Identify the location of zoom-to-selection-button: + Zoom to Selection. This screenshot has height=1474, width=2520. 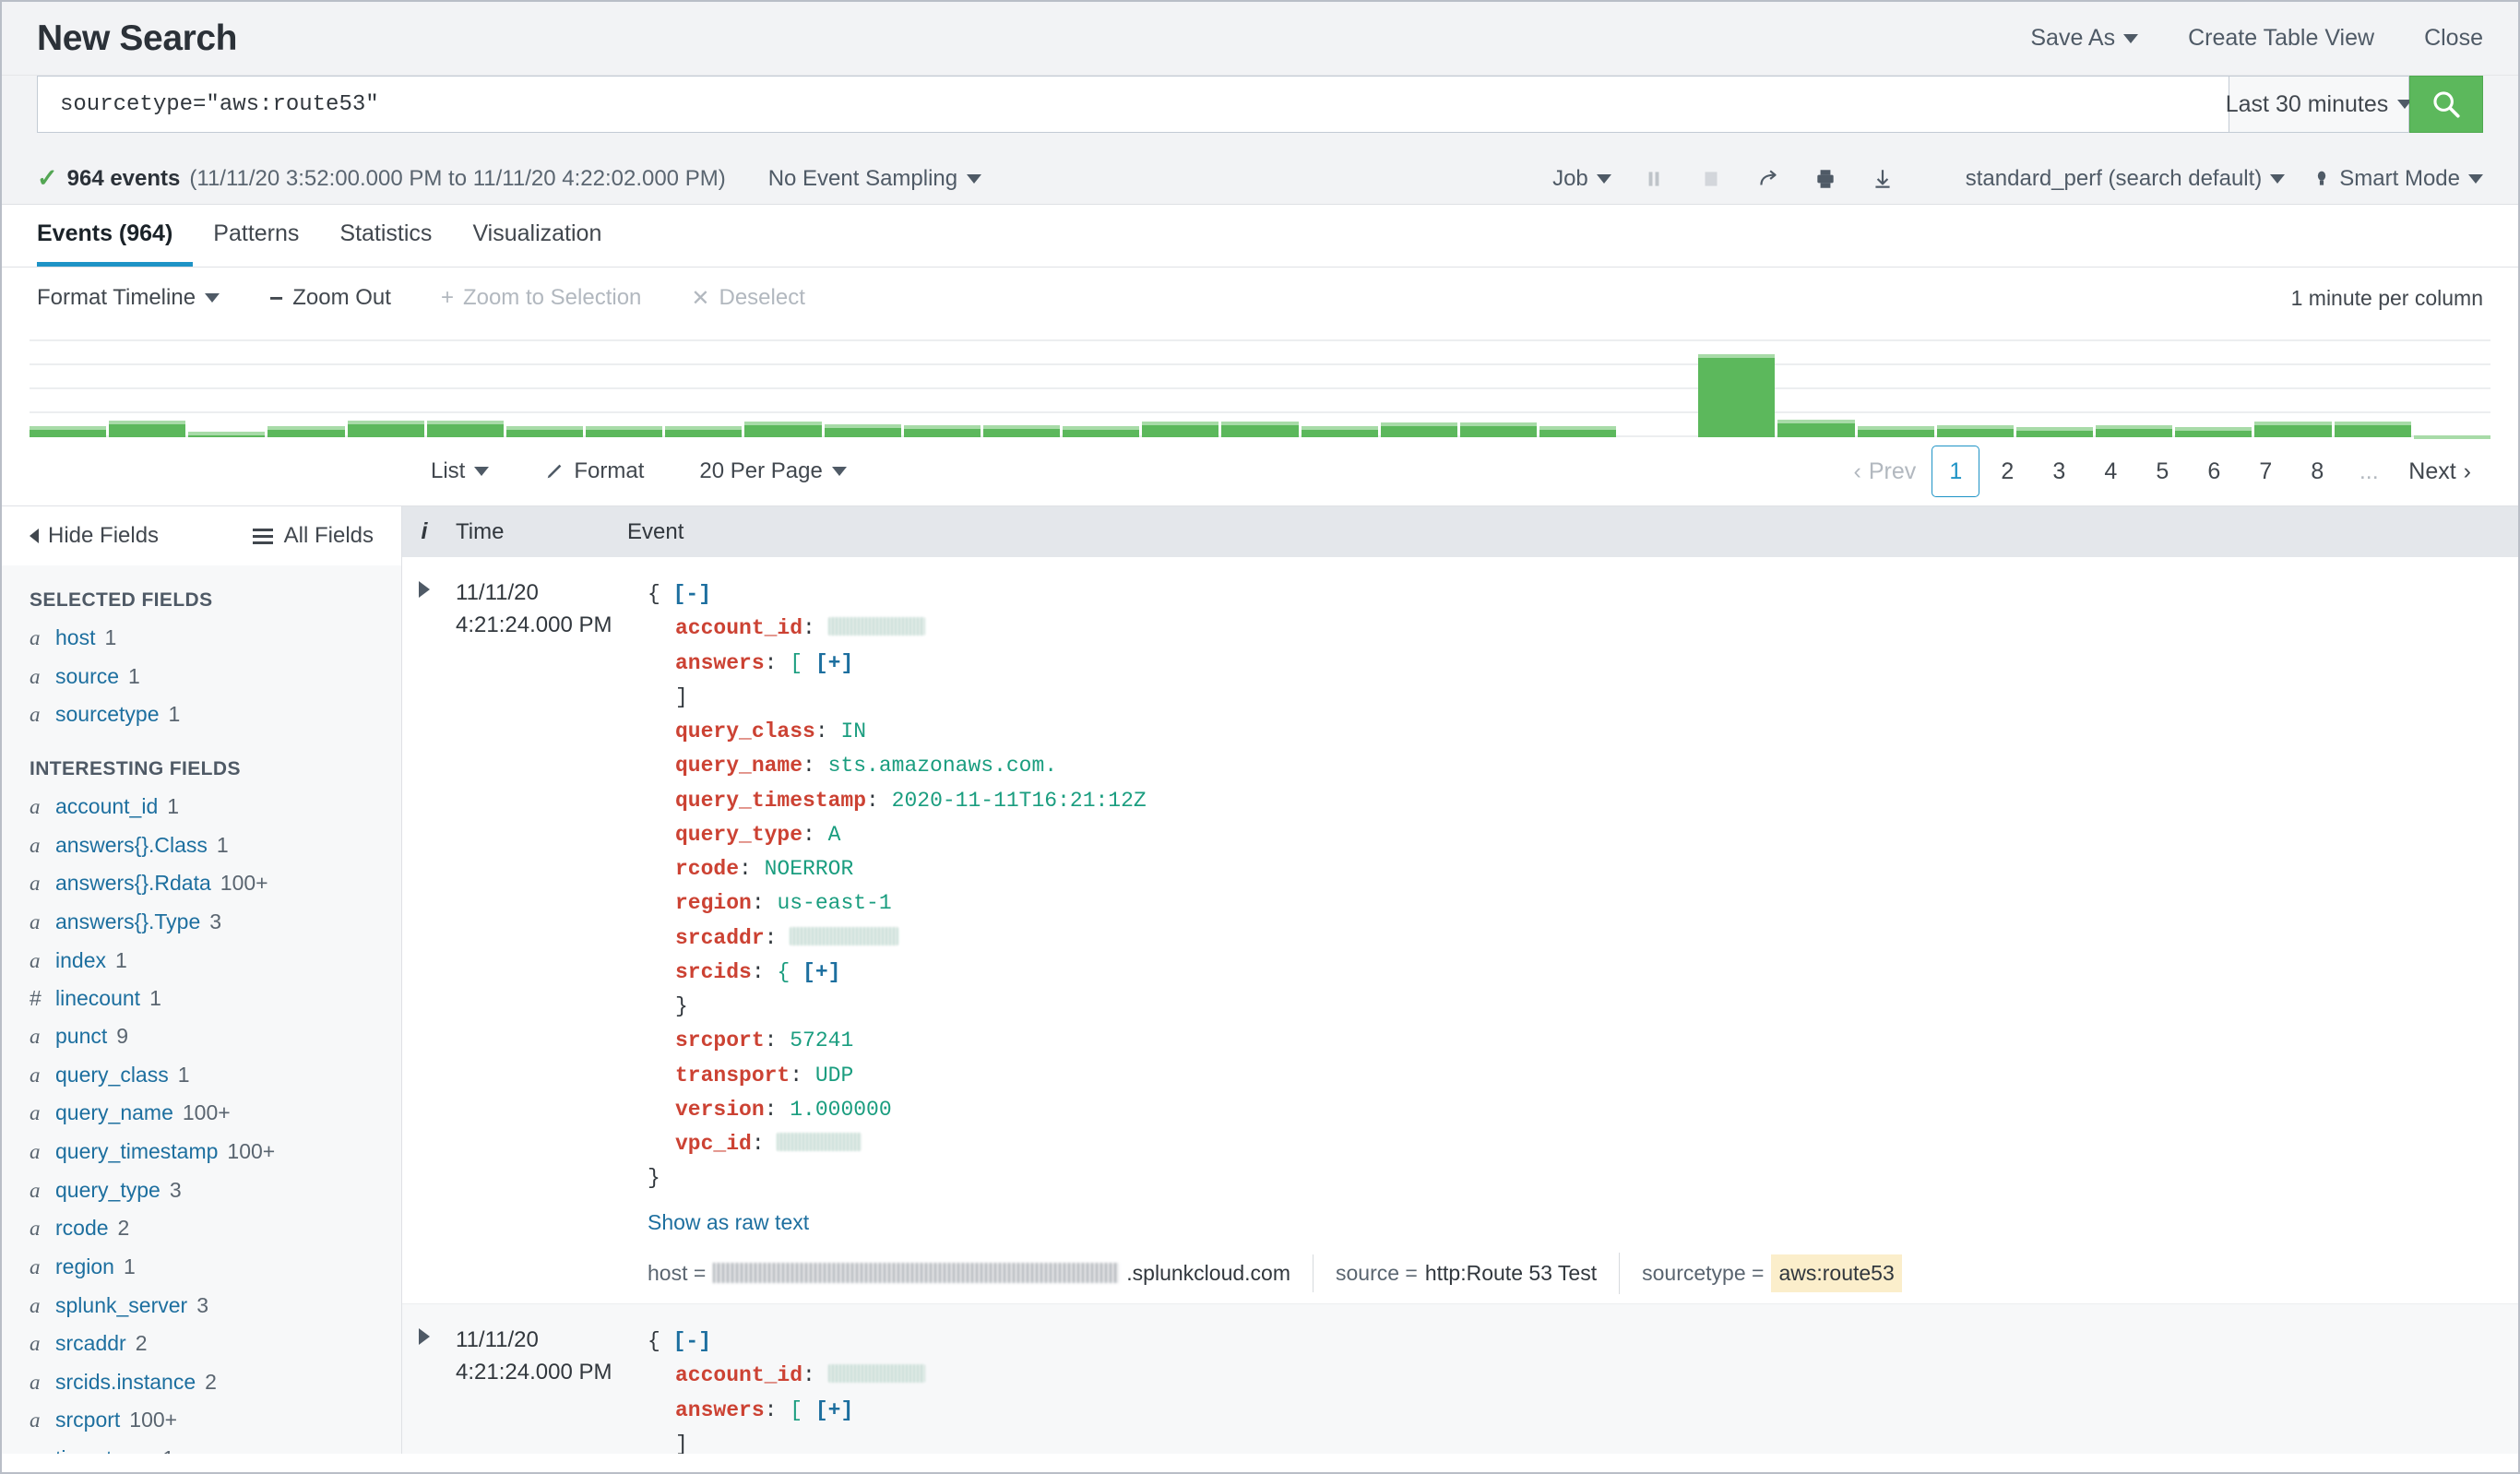
(541, 298).